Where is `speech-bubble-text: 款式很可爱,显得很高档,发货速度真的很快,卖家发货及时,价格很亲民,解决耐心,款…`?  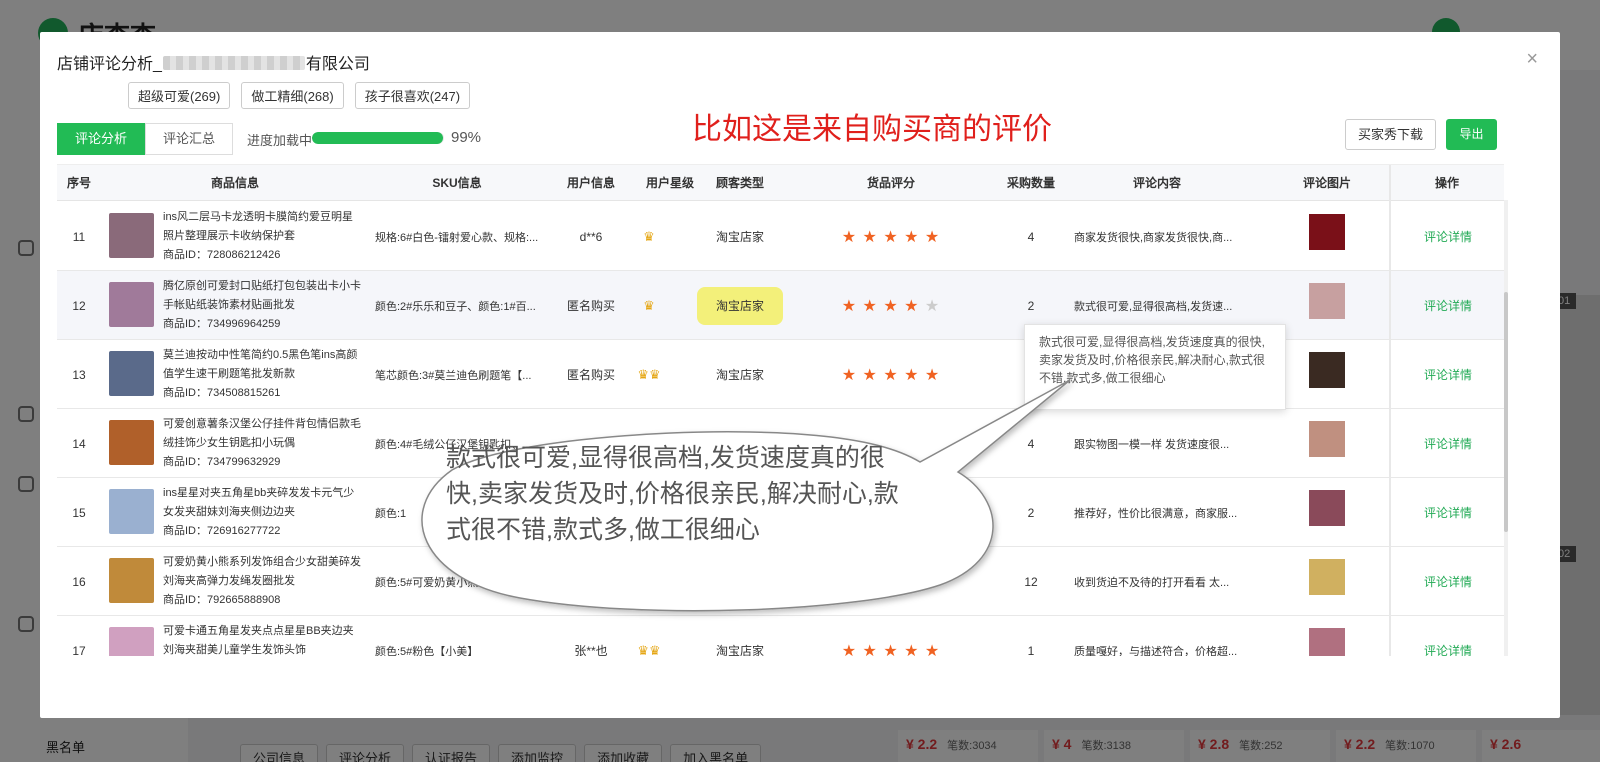
speech-bubble-text: 款式很可爱,显得很高档,发货速度真的很快,卖家发货及时,价格很亲民,解决耐心,款… is located at coordinates (672, 494).